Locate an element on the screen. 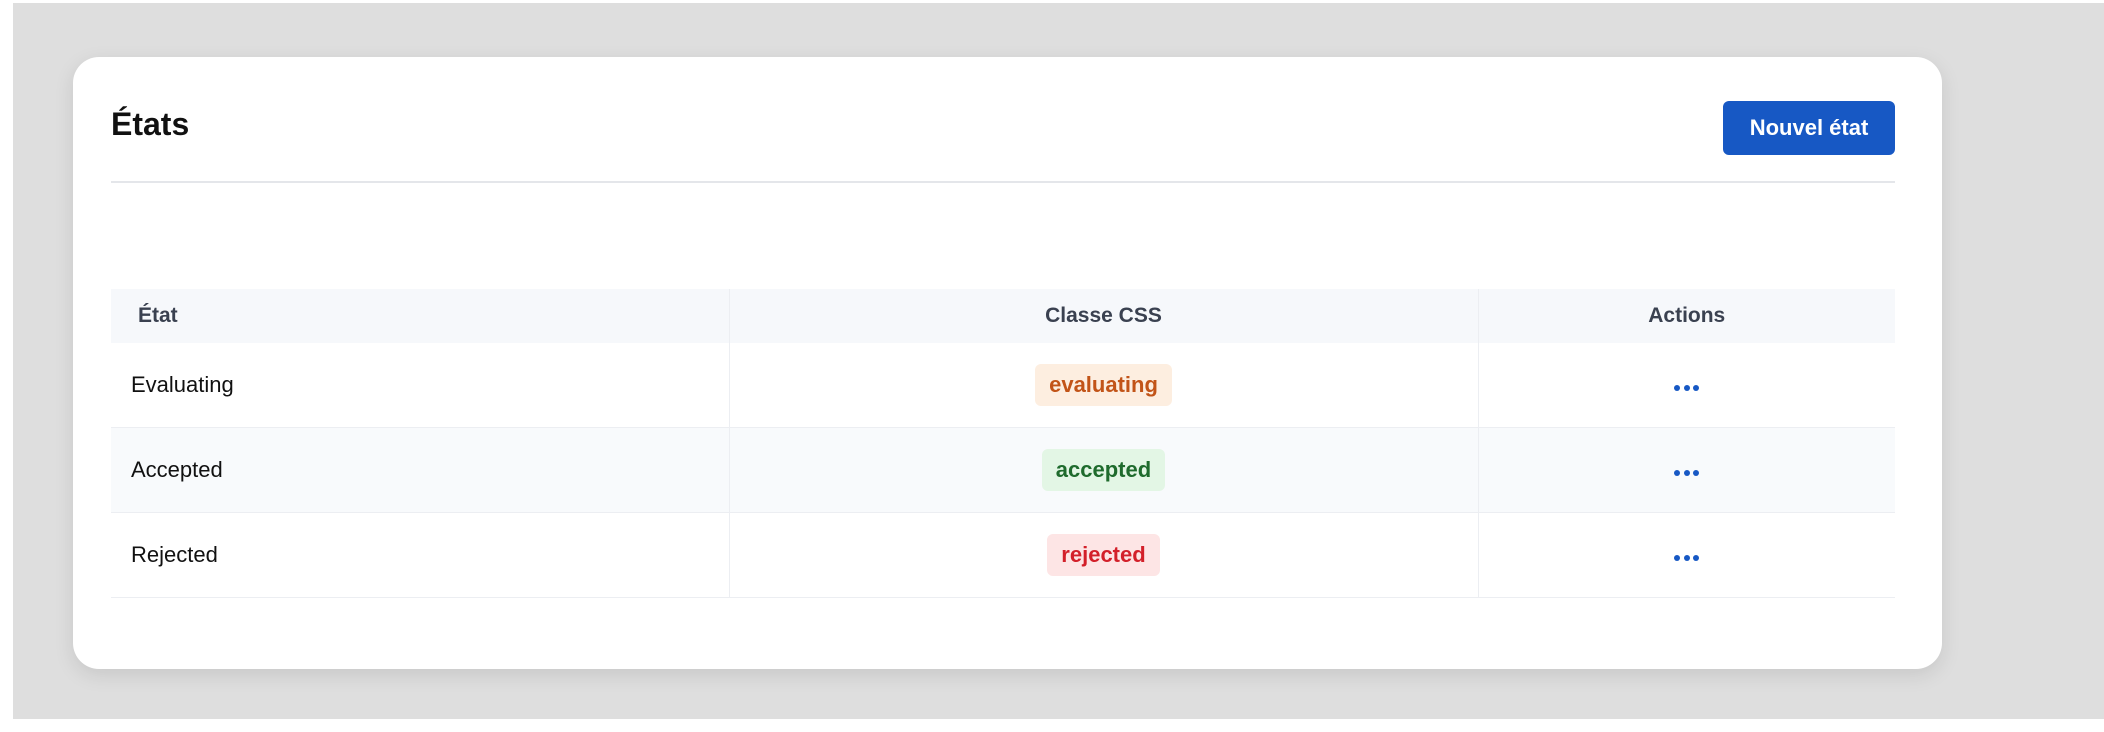 The height and width of the screenshot is (732, 2104). table-row: Evaluating evaluating is located at coordinates (1003, 385).